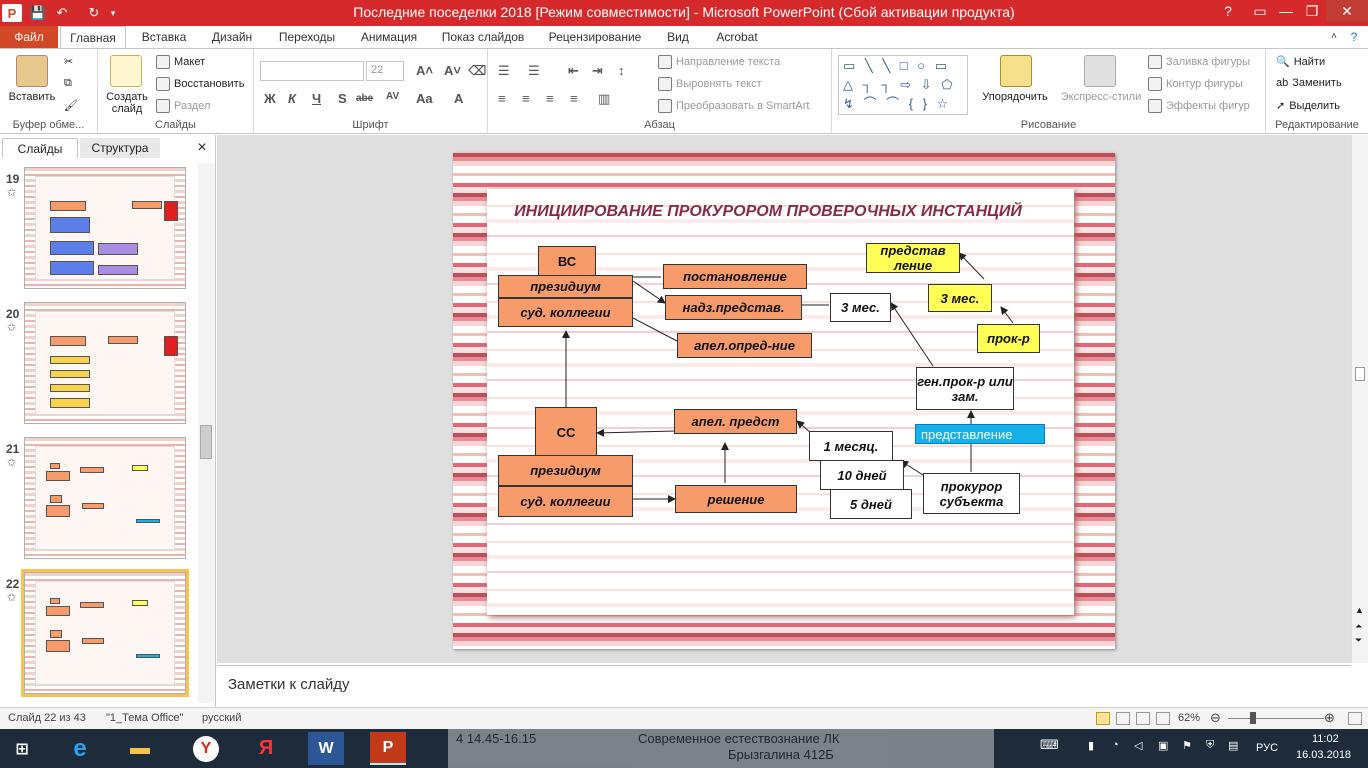 Image resolution: width=1368 pixels, height=768 pixels. I want to click on replace-button: Заменить, so click(1316, 83).